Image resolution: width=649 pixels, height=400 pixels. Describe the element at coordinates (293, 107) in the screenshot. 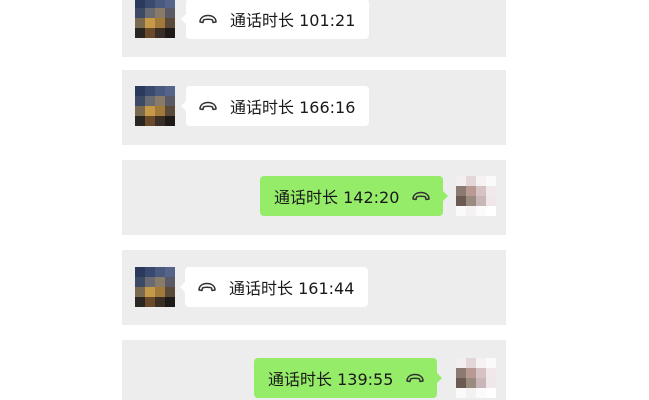

I see `call-duration-text: 通话时长 166:16` at that location.